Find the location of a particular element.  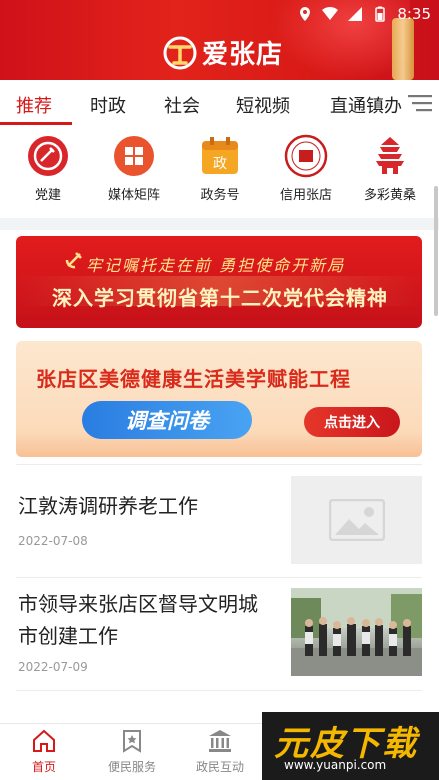

status-time: 8:35 is located at coordinates (414, 14).